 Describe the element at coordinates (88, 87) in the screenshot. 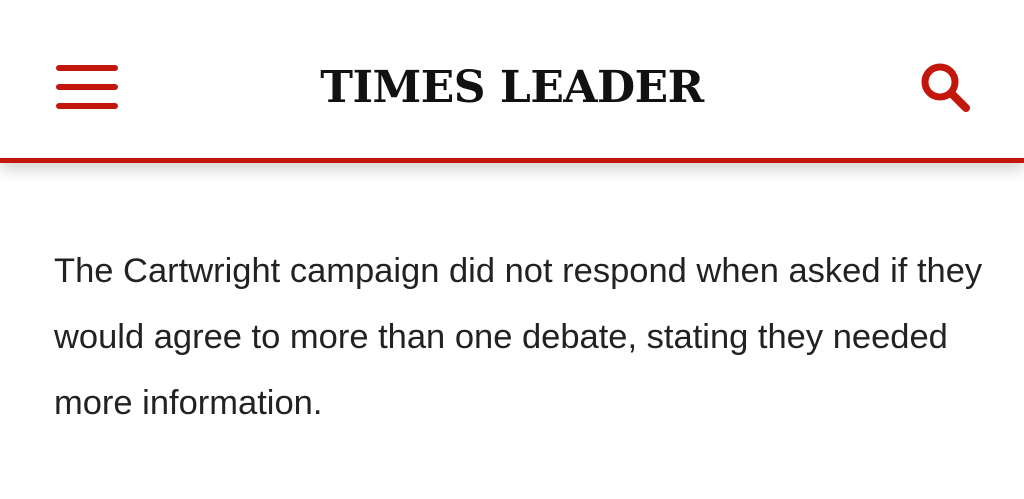

I see `menu-button` at that location.